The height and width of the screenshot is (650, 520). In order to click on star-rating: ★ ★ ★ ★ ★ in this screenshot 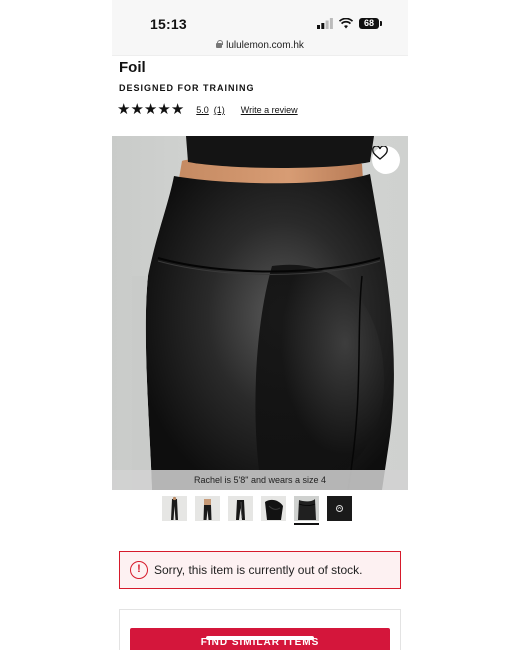, I will do `click(150, 110)`.